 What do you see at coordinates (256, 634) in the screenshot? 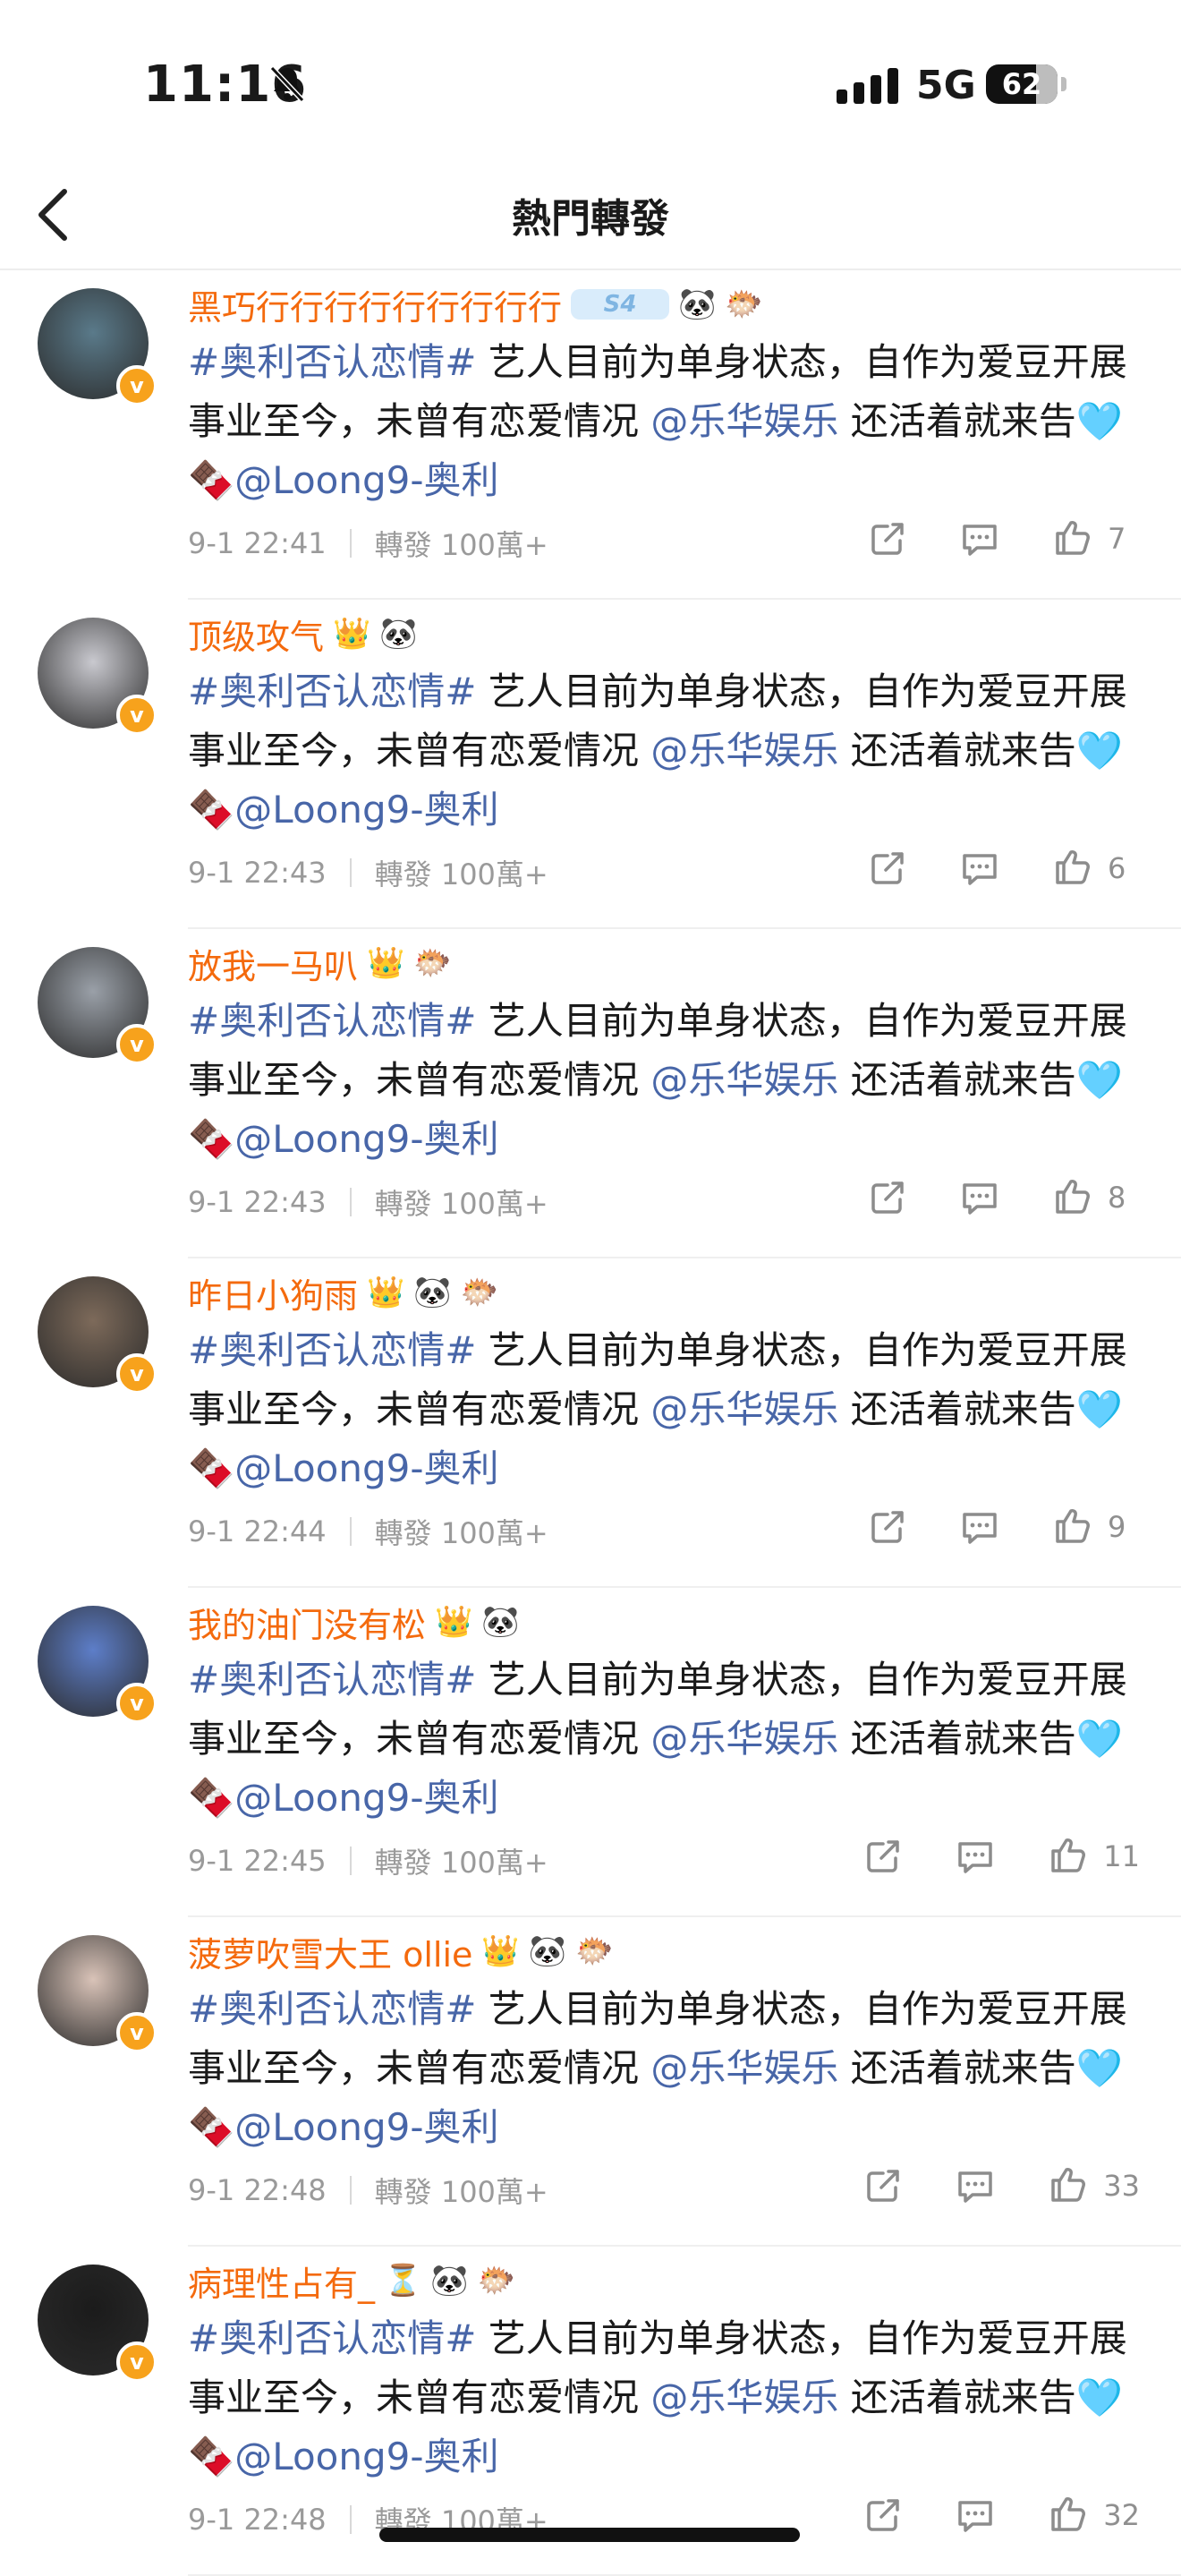
I see `username: 顶级攻气` at bounding box center [256, 634].